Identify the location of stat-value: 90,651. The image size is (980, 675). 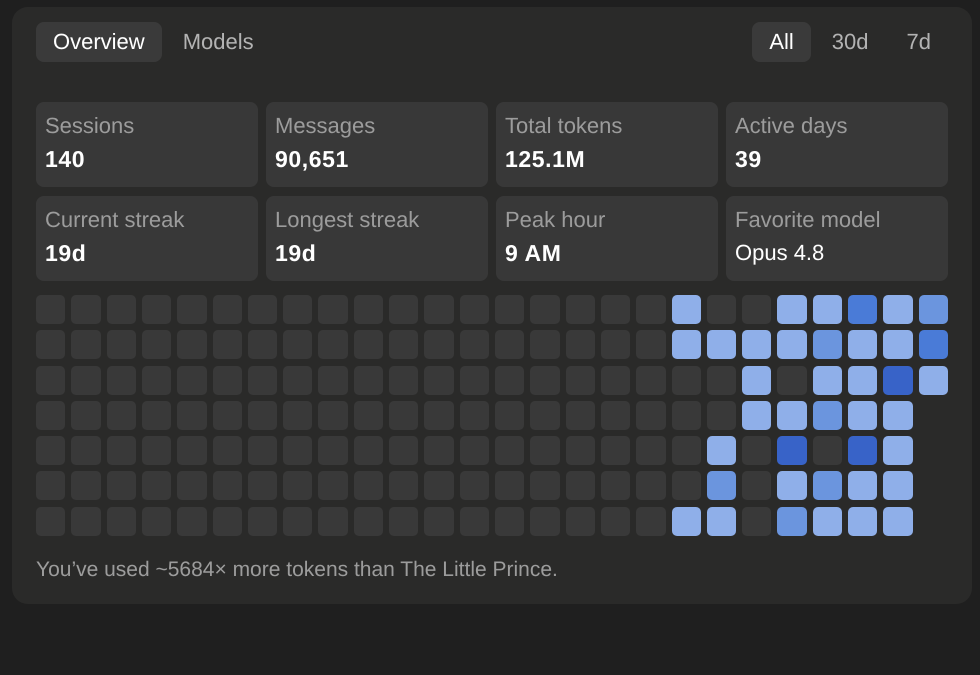
(312, 159).